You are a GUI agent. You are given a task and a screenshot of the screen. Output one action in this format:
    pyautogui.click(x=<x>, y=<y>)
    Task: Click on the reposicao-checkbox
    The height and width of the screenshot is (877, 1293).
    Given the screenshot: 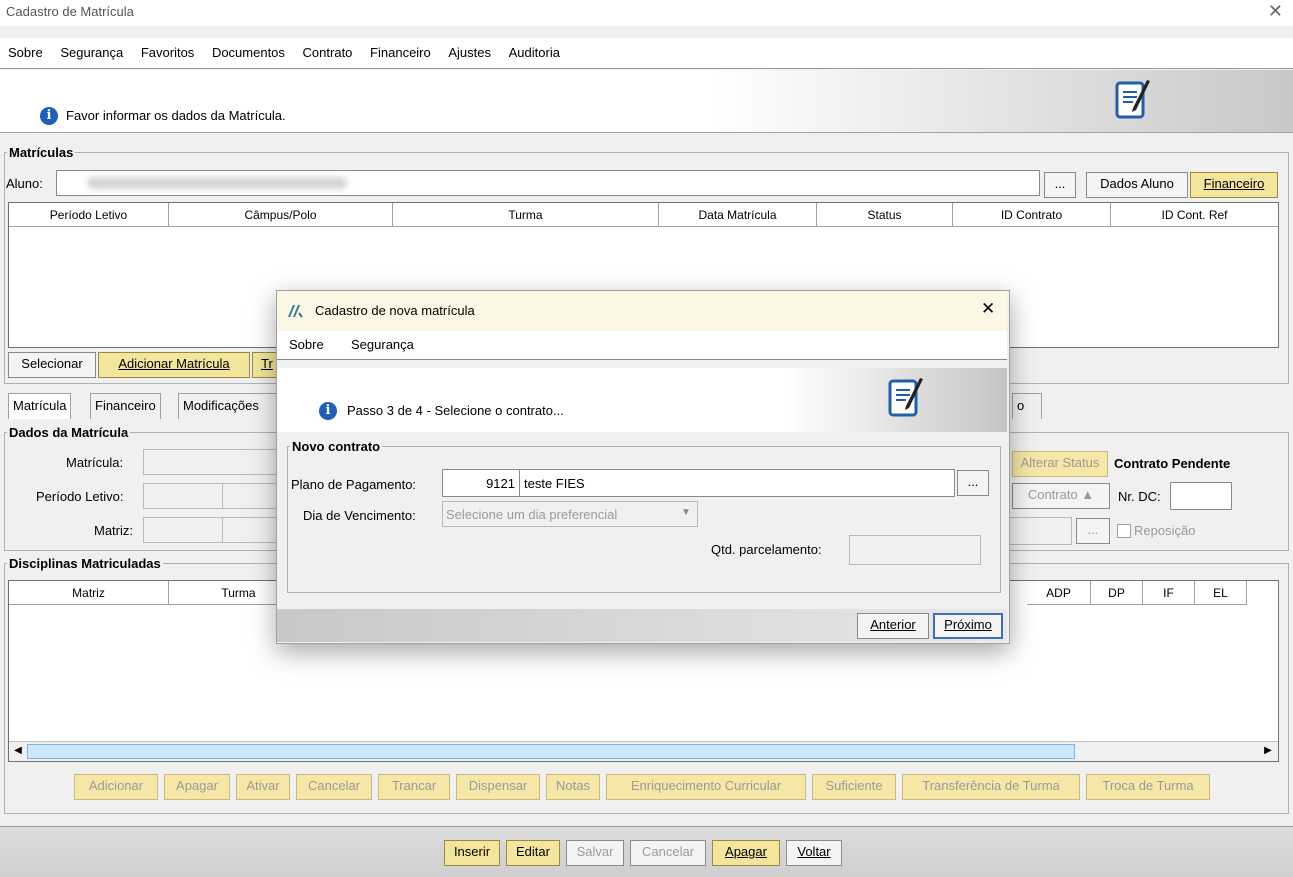 What is the action you would take?
    pyautogui.click(x=1124, y=531)
    